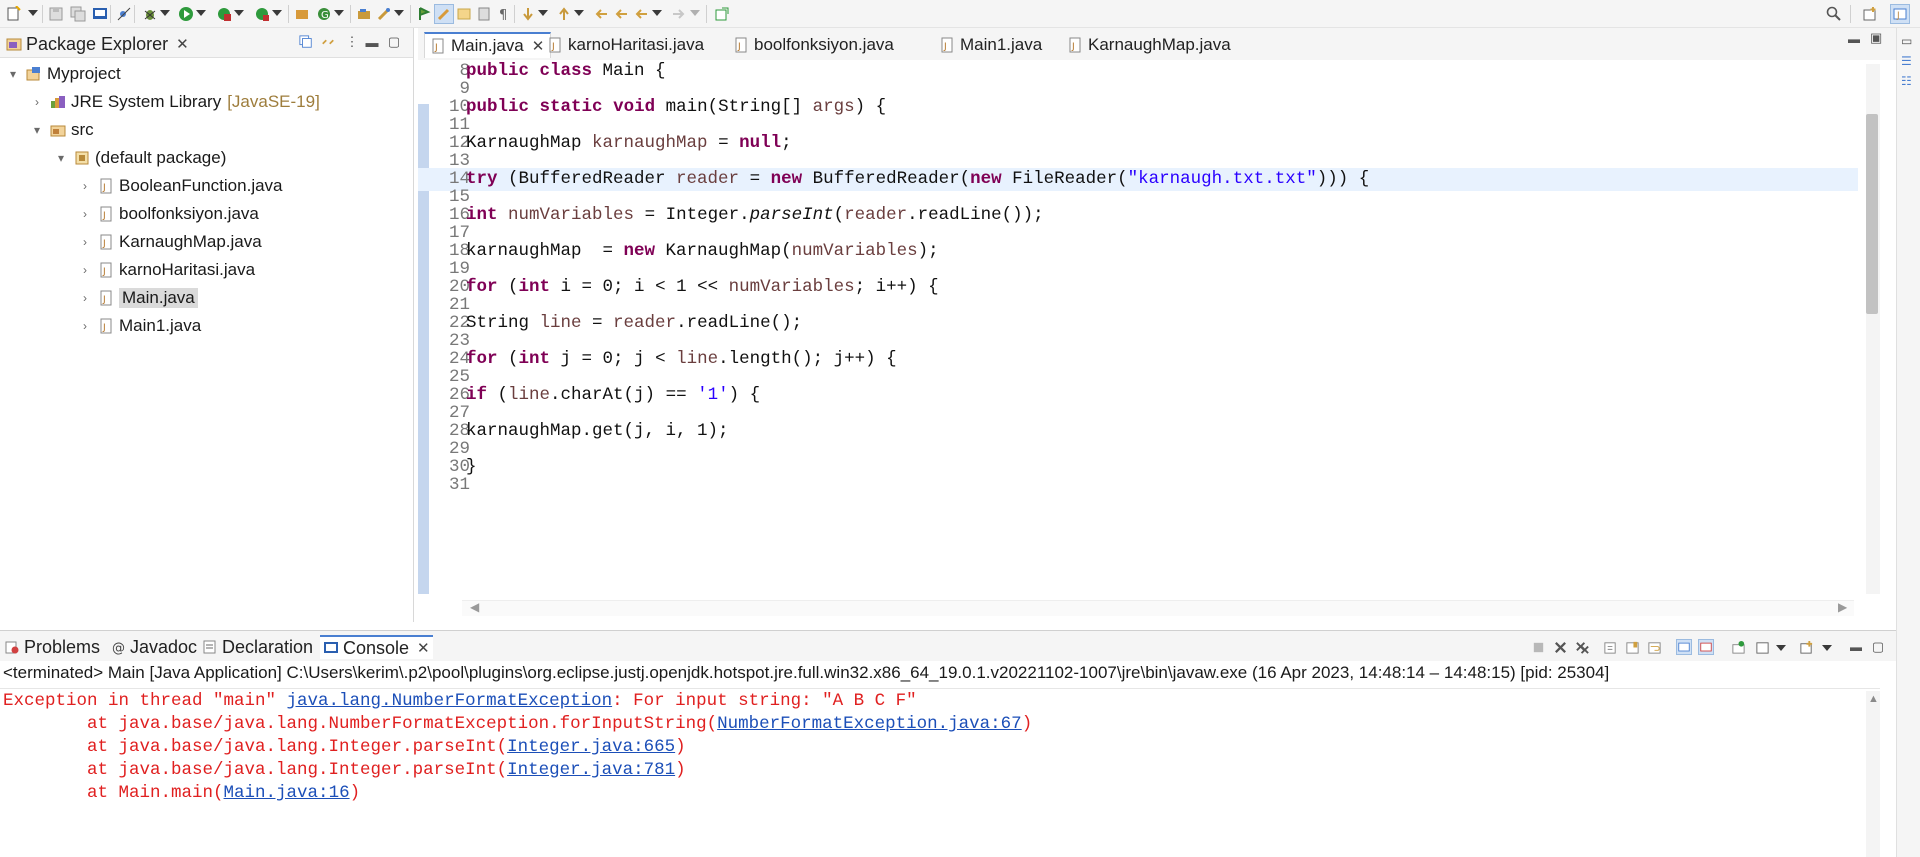  What do you see at coordinates (1632, 647) in the screenshot?
I see `scroll-lock-icon` at bounding box center [1632, 647].